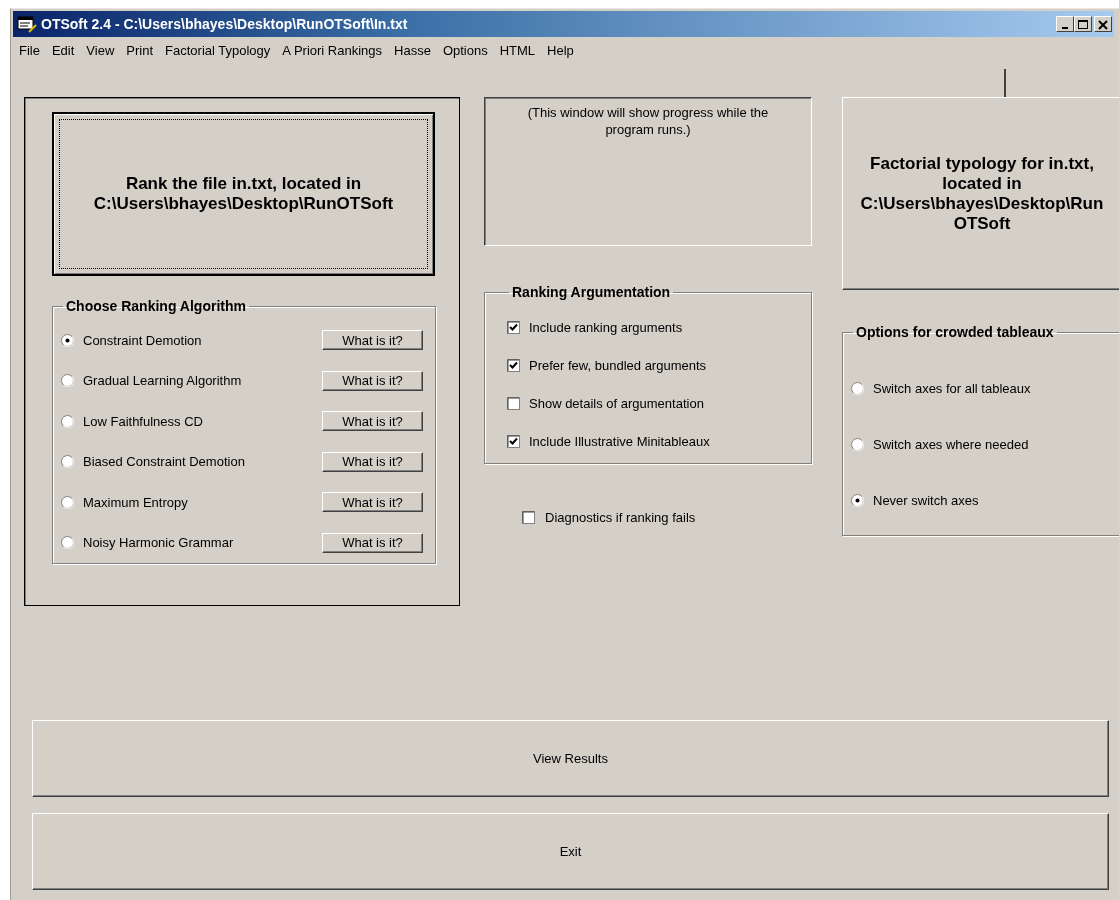 The image size is (1119, 900). What do you see at coordinates (156, 306) in the screenshot?
I see `group-title: Choose Ranking Algorithm` at bounding box center [156, 306].